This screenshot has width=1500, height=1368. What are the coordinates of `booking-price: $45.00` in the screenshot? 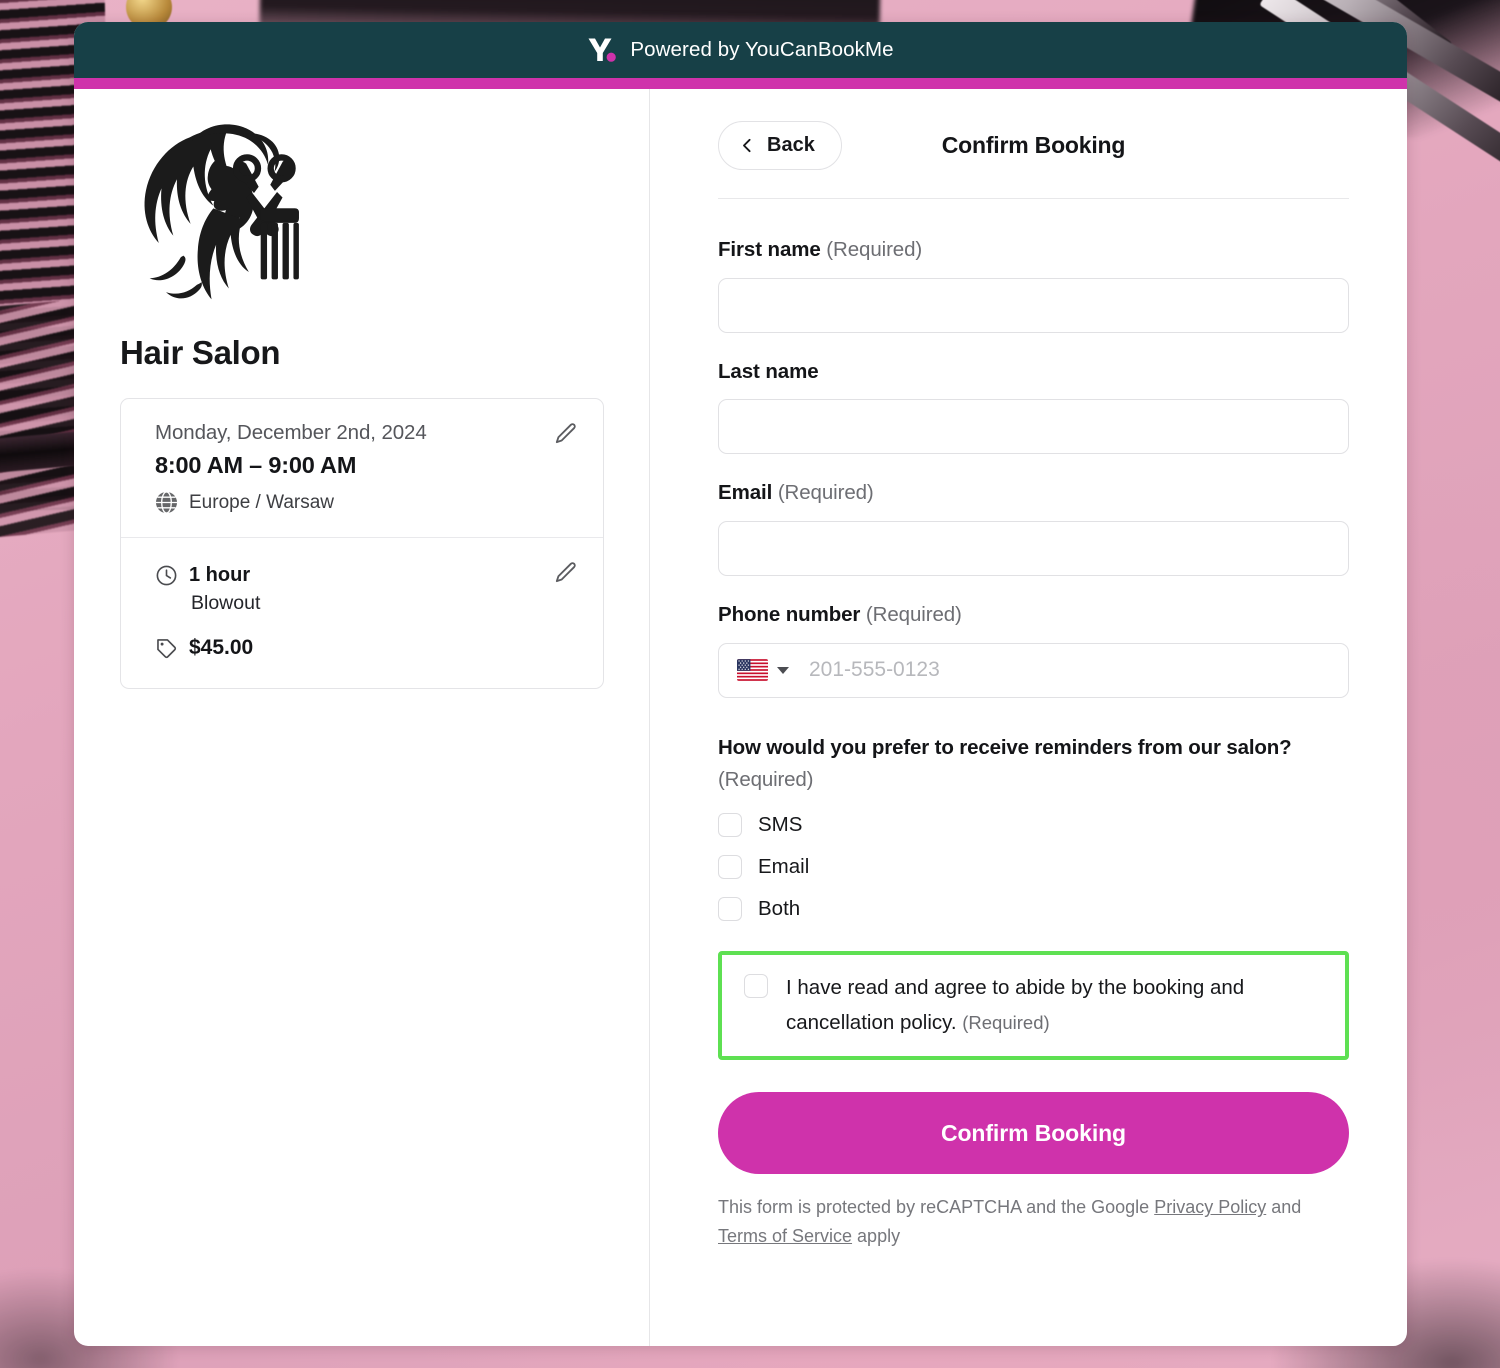 It's located at (221, 647).